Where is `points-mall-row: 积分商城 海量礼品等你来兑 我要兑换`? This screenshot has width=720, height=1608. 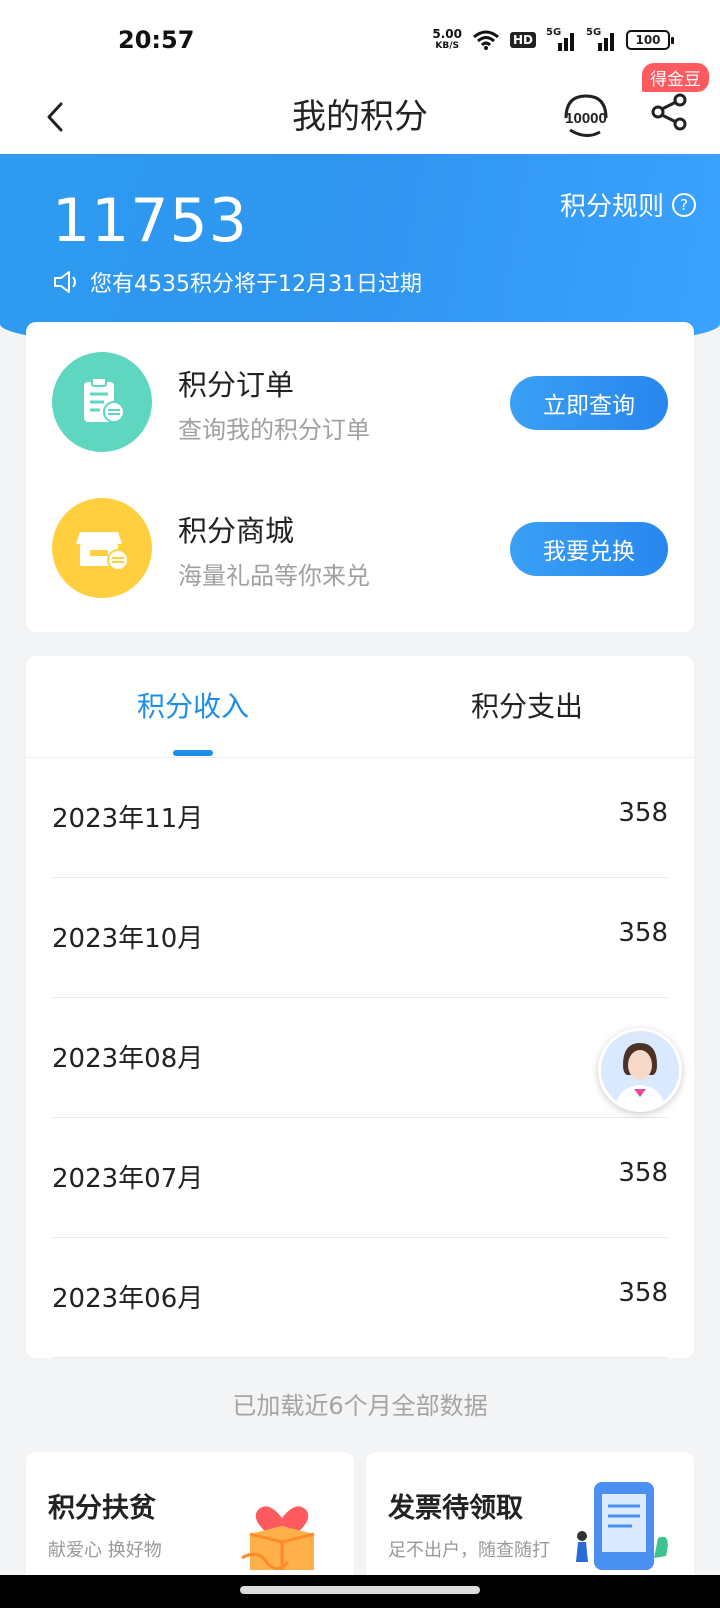 points-mall-row: 积分商城 海量礼品等你来兑 我要兑换 is located at coordinates (360, 543).